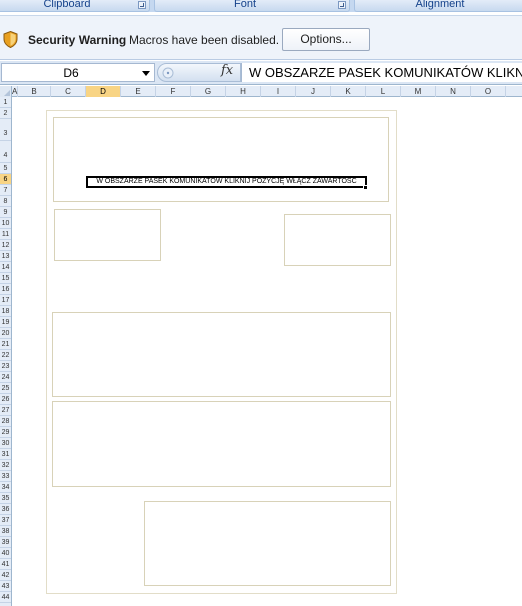 The height and width of the screenshot is (606, 522). Describe the element at coordinates (418, 91) in the screenshot. I see `column-header-m: M` at that location.